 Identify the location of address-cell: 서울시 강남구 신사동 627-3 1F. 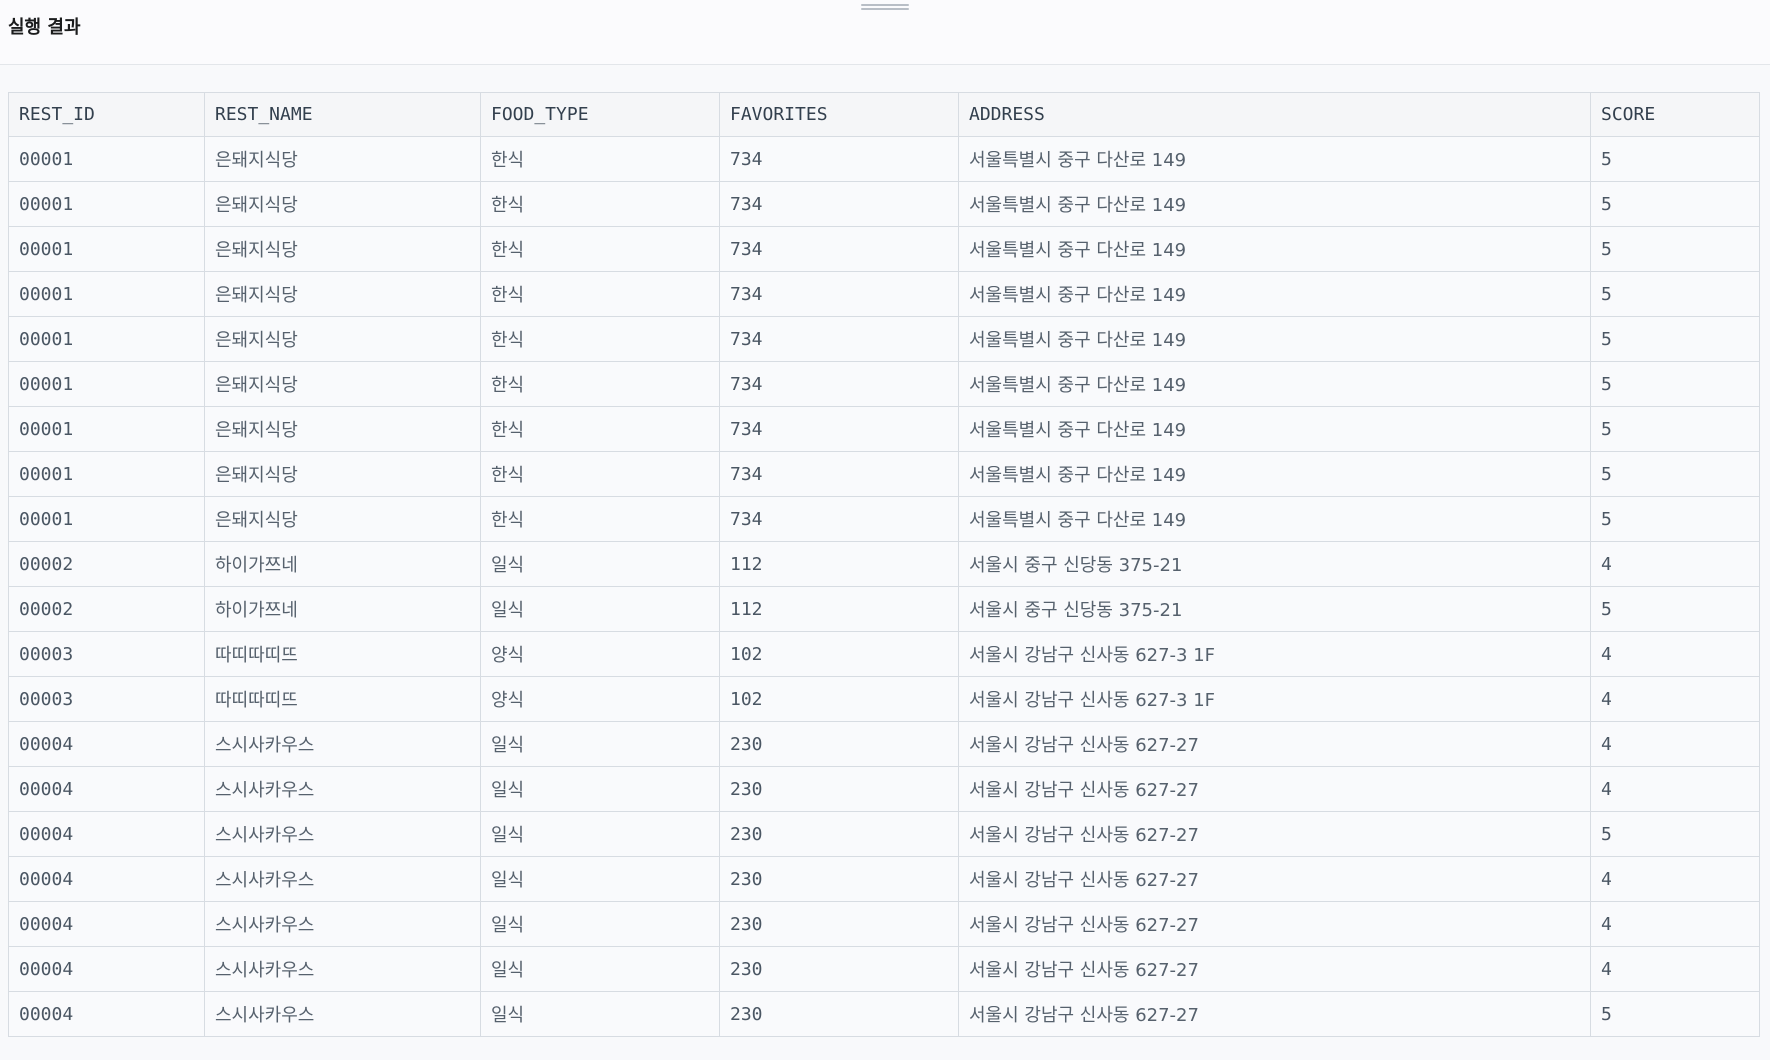
(1274, 699).